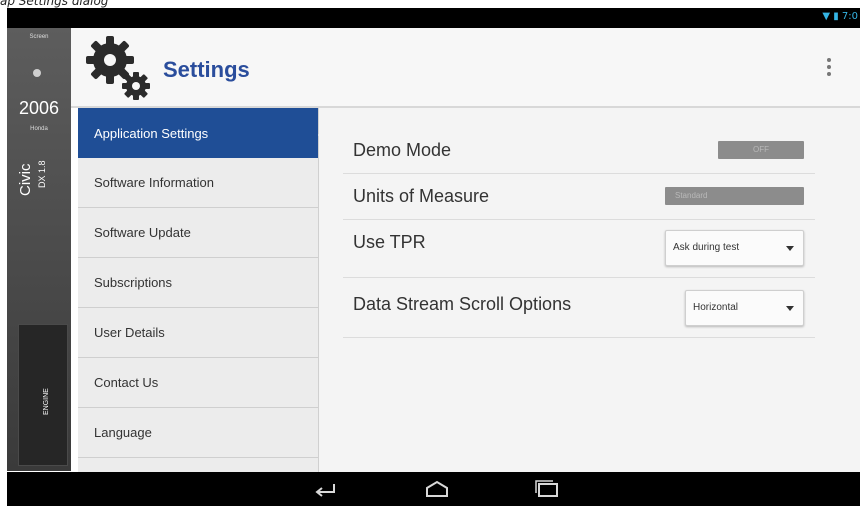 The image size is (860, 506). What do you see at coordinates (37, 73) in the screenshot?
I see `vehicle-indicator-dot` at bounding box center [37, 73].